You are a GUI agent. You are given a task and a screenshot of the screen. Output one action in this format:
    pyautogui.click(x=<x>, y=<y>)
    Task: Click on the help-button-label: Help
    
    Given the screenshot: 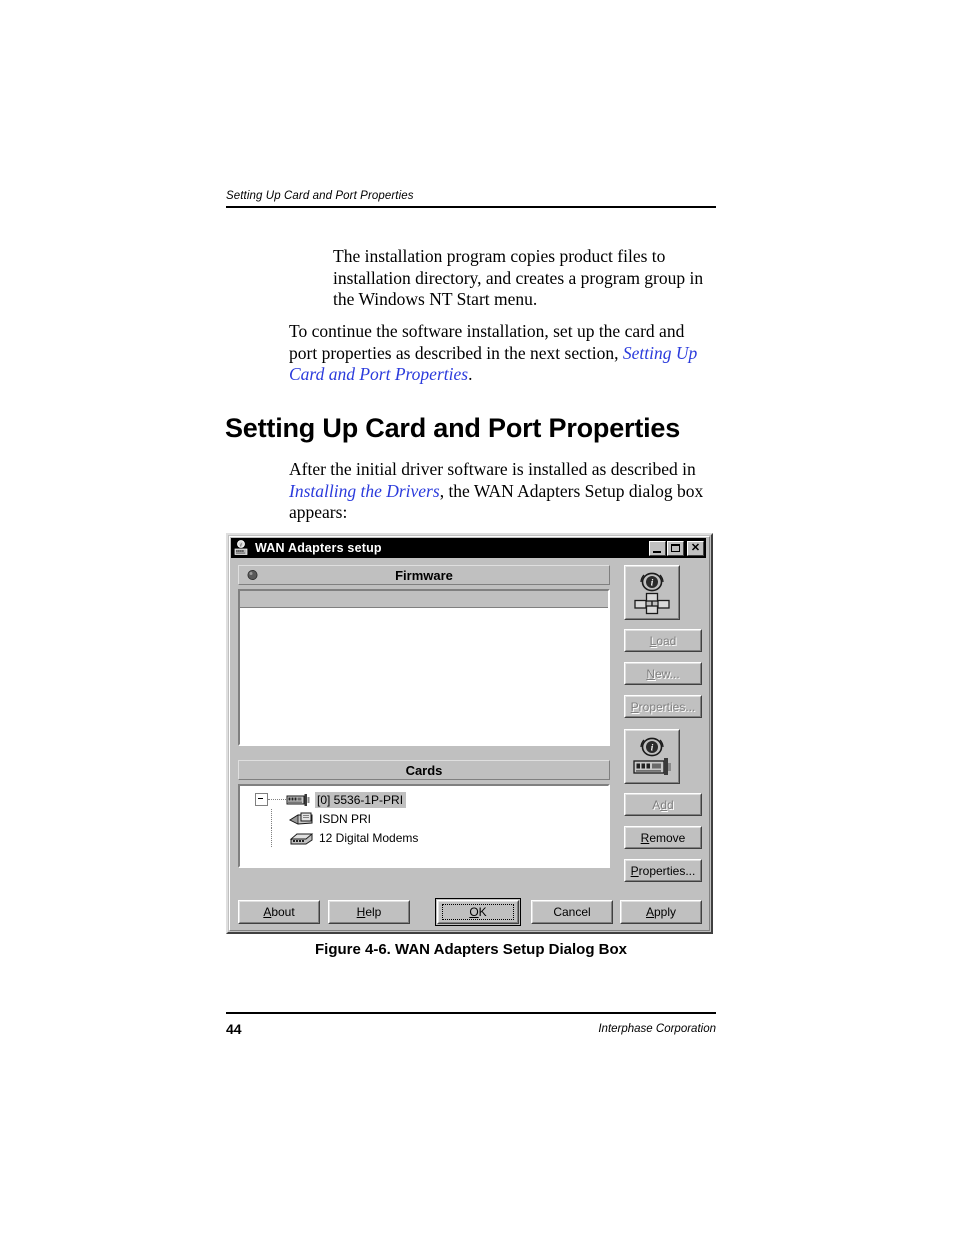 What is the action you would take?
    pyautogui.click(x=369, y=912)
    